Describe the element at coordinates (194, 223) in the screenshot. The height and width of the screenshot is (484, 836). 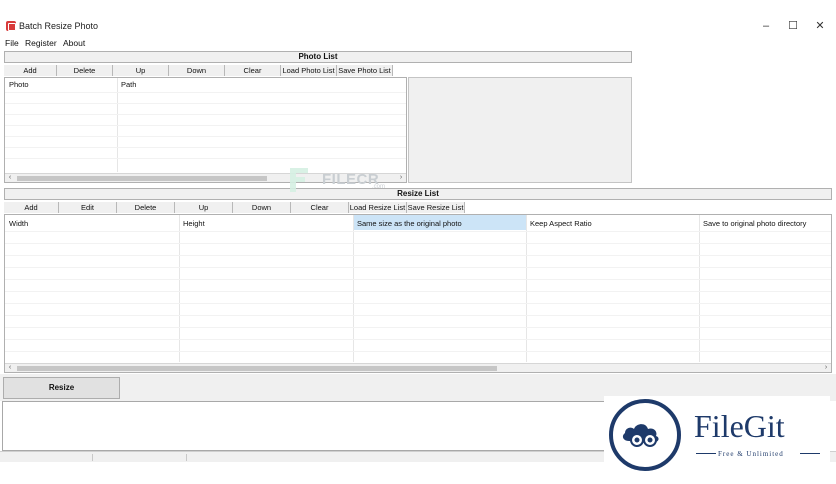
I see `height-column-header: Height` at that location.